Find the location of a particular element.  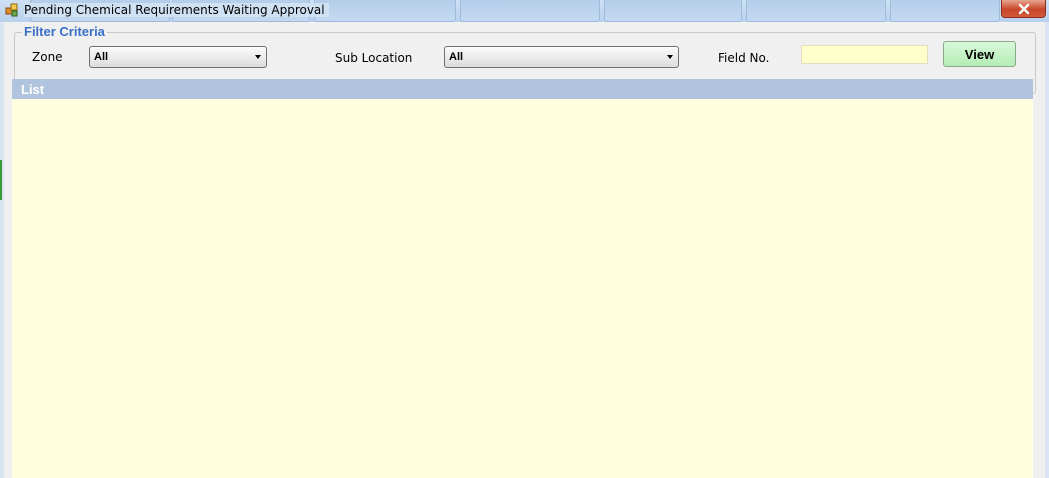

sub-location-label: Sub Location is located at coordinates (374, 58).